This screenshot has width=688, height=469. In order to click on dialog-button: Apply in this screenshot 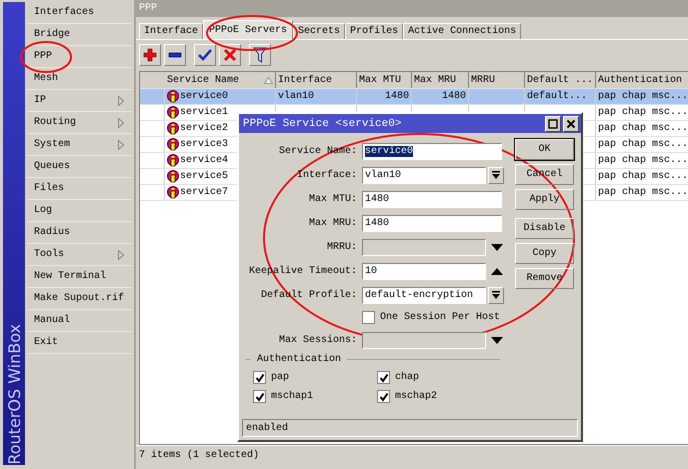, I will do `click(544, 199)`.